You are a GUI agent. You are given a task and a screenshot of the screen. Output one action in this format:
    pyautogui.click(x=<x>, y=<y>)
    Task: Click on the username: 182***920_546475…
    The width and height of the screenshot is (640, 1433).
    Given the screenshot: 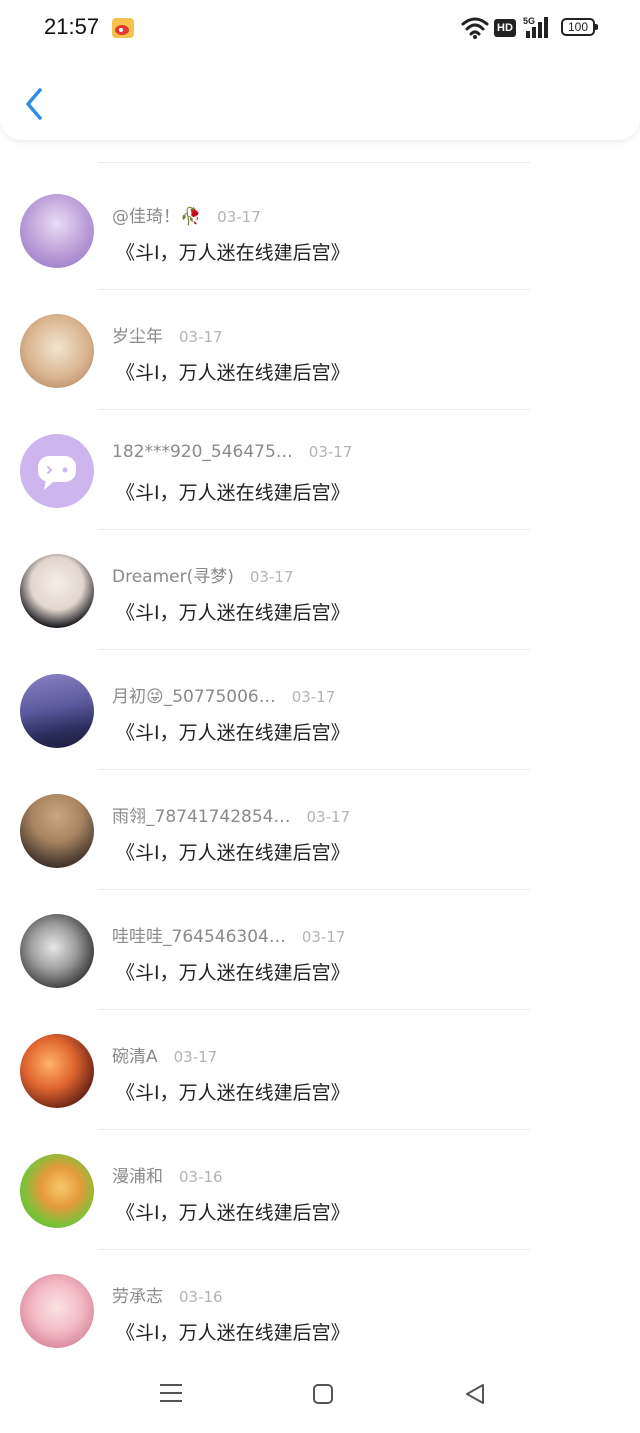 What is the action you would take?
    pyautogui.click(x=202, y=452)
    